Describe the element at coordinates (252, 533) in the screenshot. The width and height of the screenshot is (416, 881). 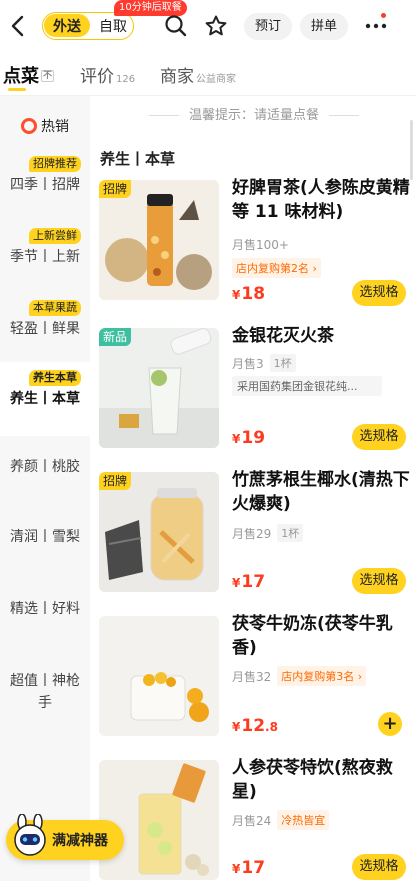
I see `monthly-sales: 月售29` at that location.